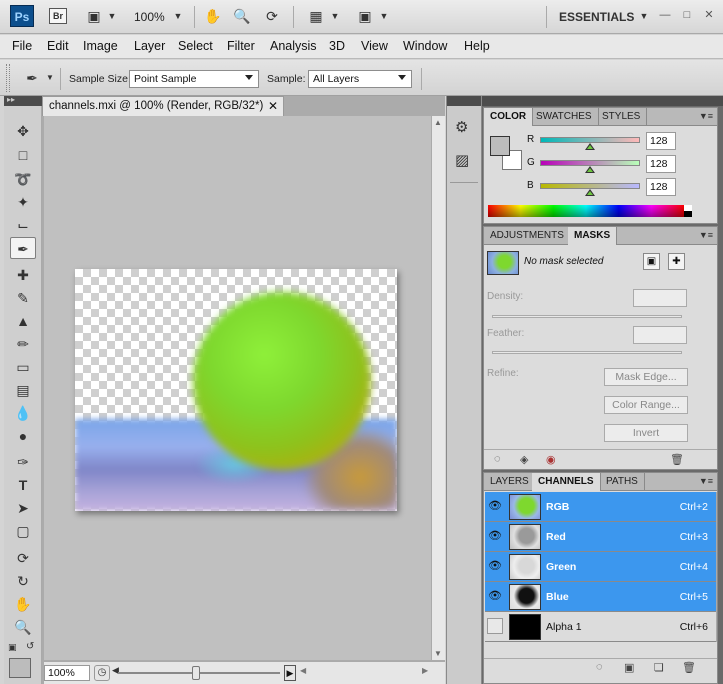 The width and height of the screenshot is (723, 684). Describe the element at coordinates (425, 670) in the screenshot. I see `hscroll-right-icon: ▶` at that location.